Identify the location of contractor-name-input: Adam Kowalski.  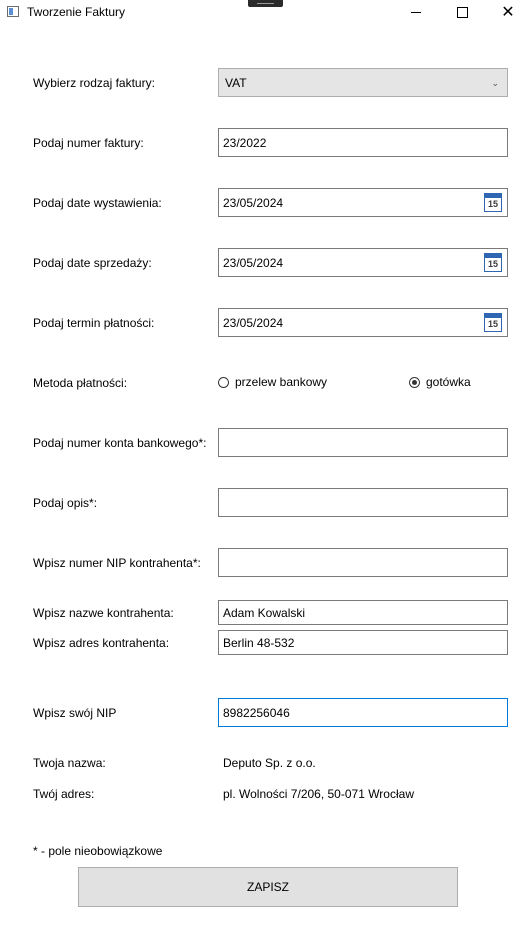
(363, 612).